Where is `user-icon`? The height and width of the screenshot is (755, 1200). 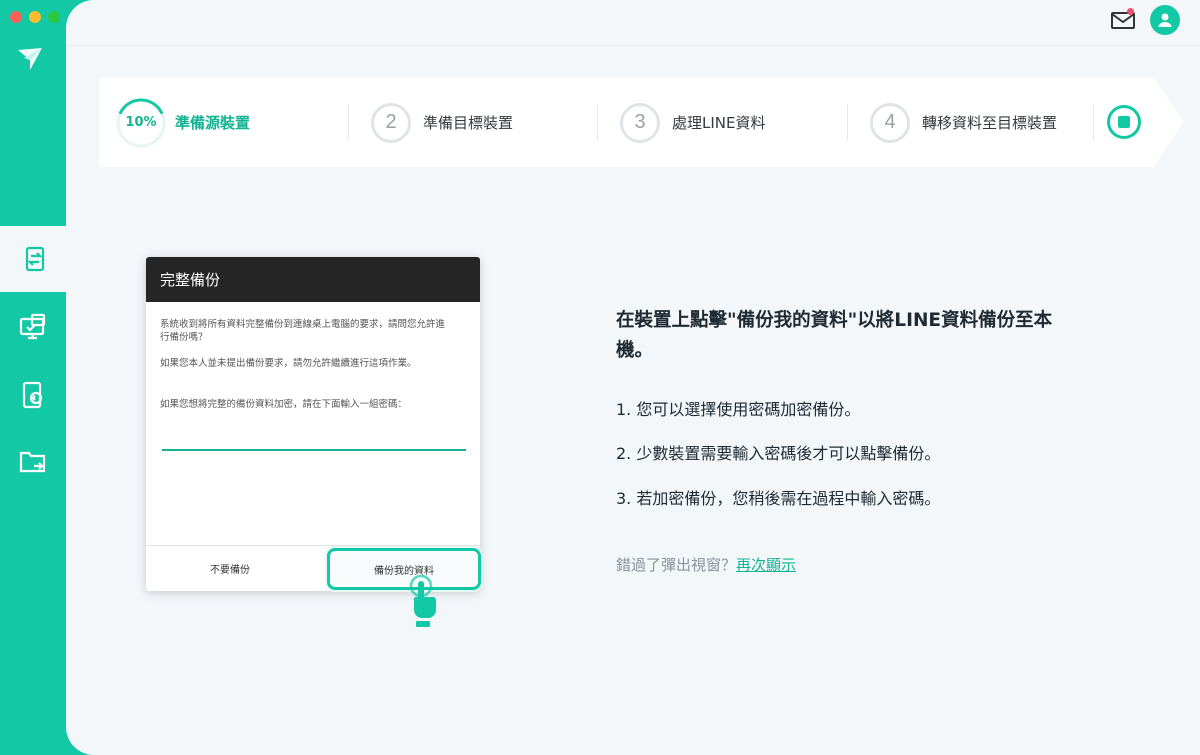
user-icon is located at coordinates (1165, 20).